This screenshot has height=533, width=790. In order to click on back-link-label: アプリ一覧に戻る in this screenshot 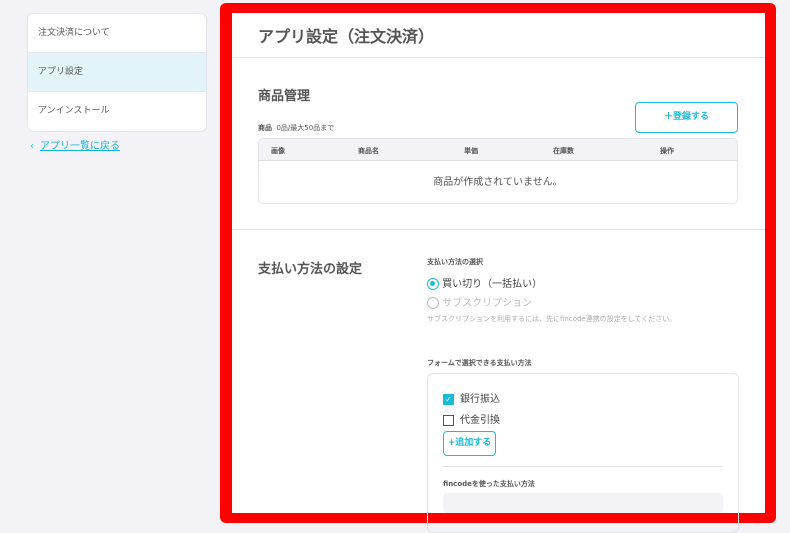, I will do `click(80, 146)`.